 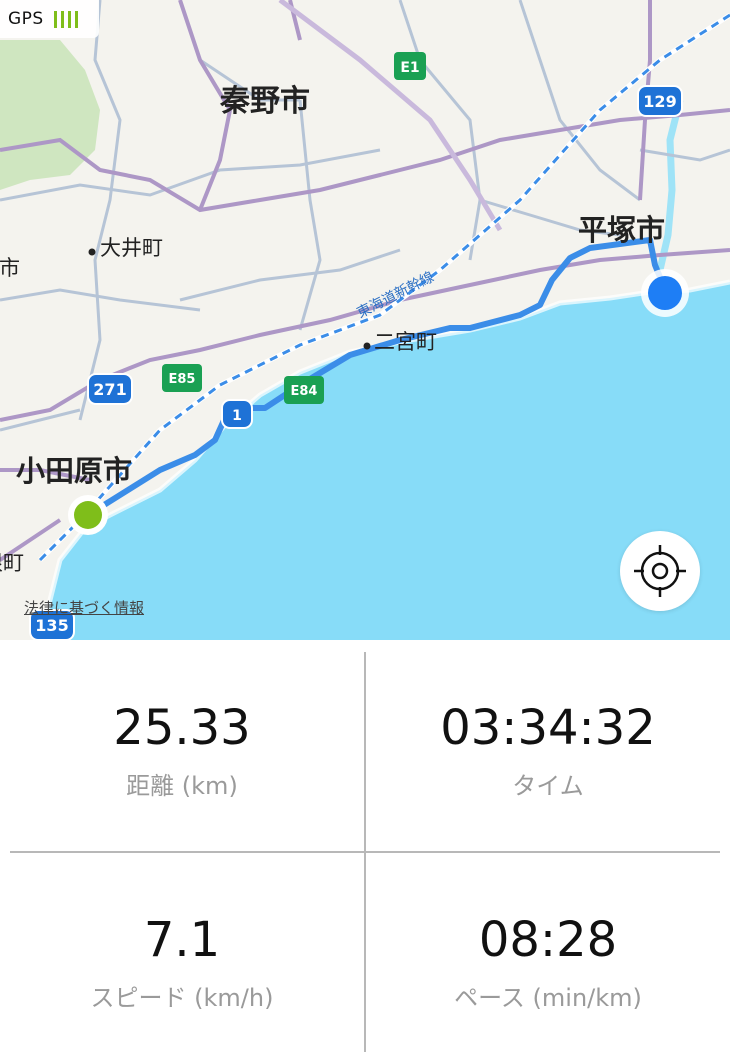 I want to click on divider-horizontal, so click(x=365, y=852).